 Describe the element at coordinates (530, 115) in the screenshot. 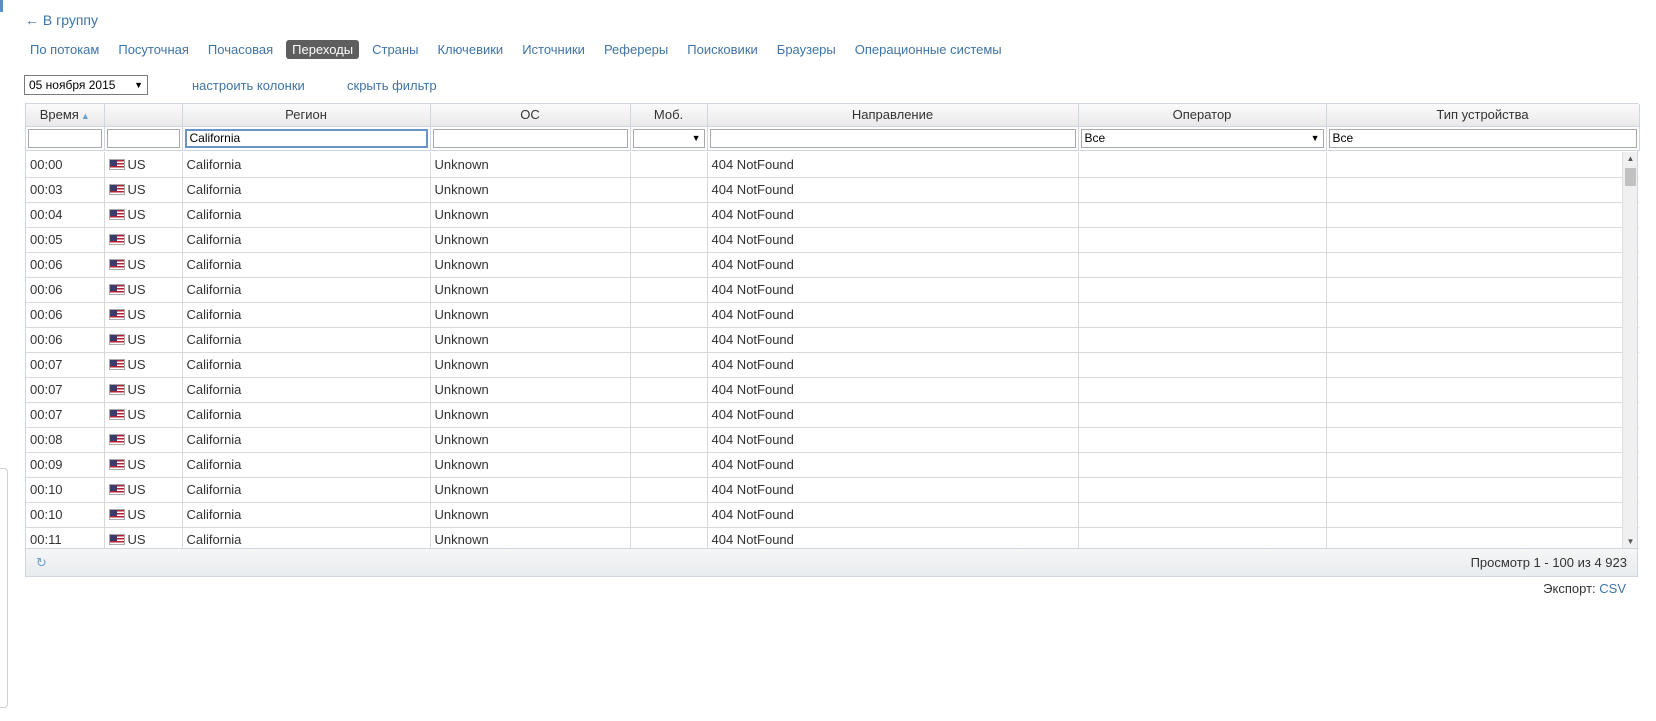

I see `col-header-os: ОС` at that location.